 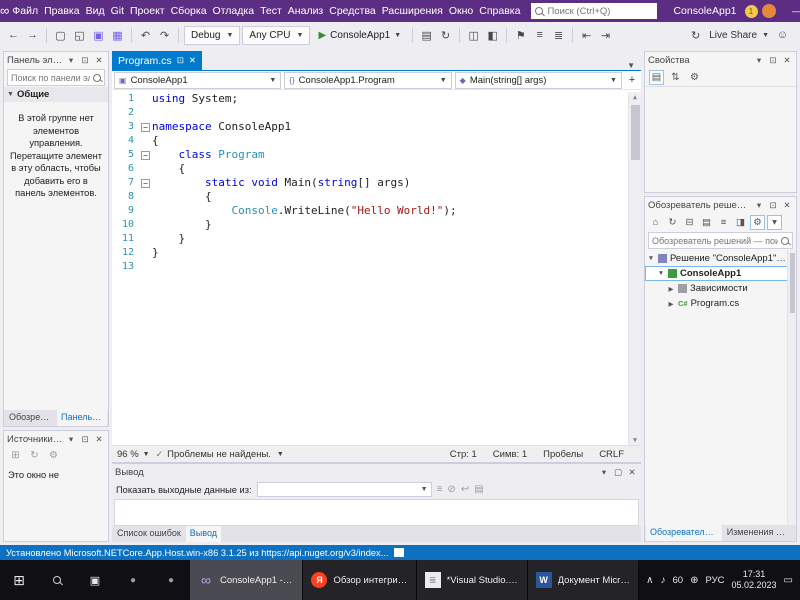 What do you see at coordinates (774, 222) in the screenshot?
I see `filter-icon: ▾` at bounding box center [774, 222].